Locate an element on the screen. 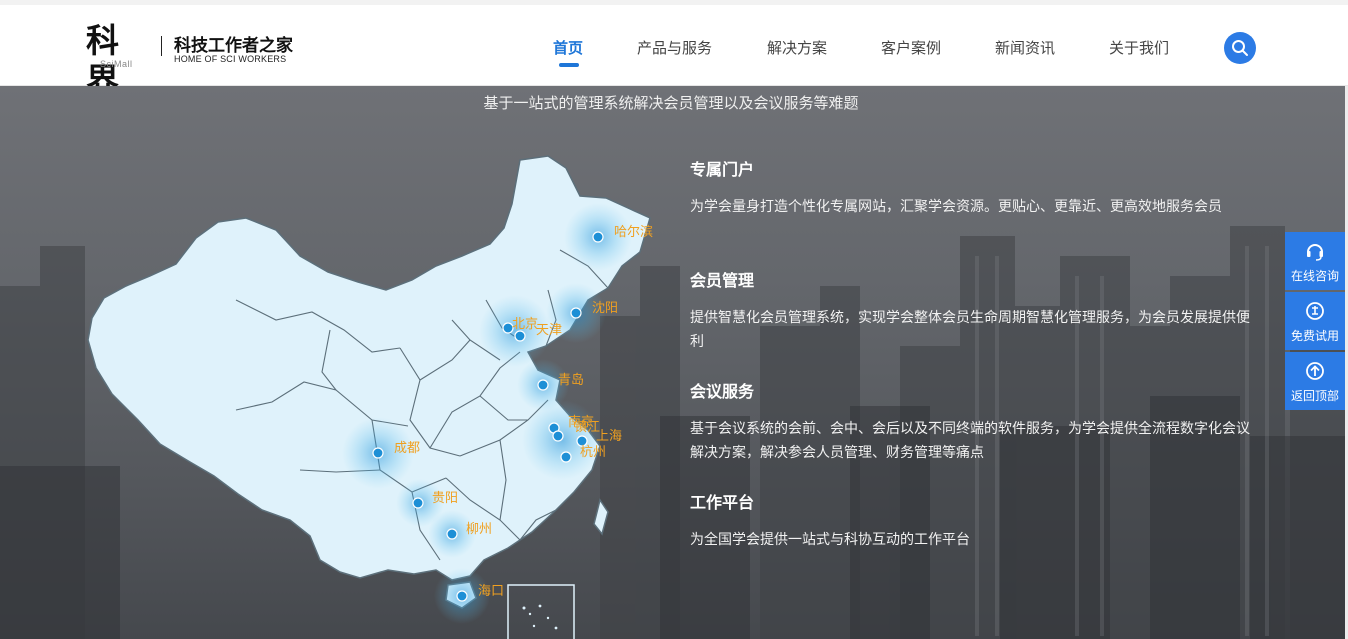  search-icon is located at coordinates (1240, 48).